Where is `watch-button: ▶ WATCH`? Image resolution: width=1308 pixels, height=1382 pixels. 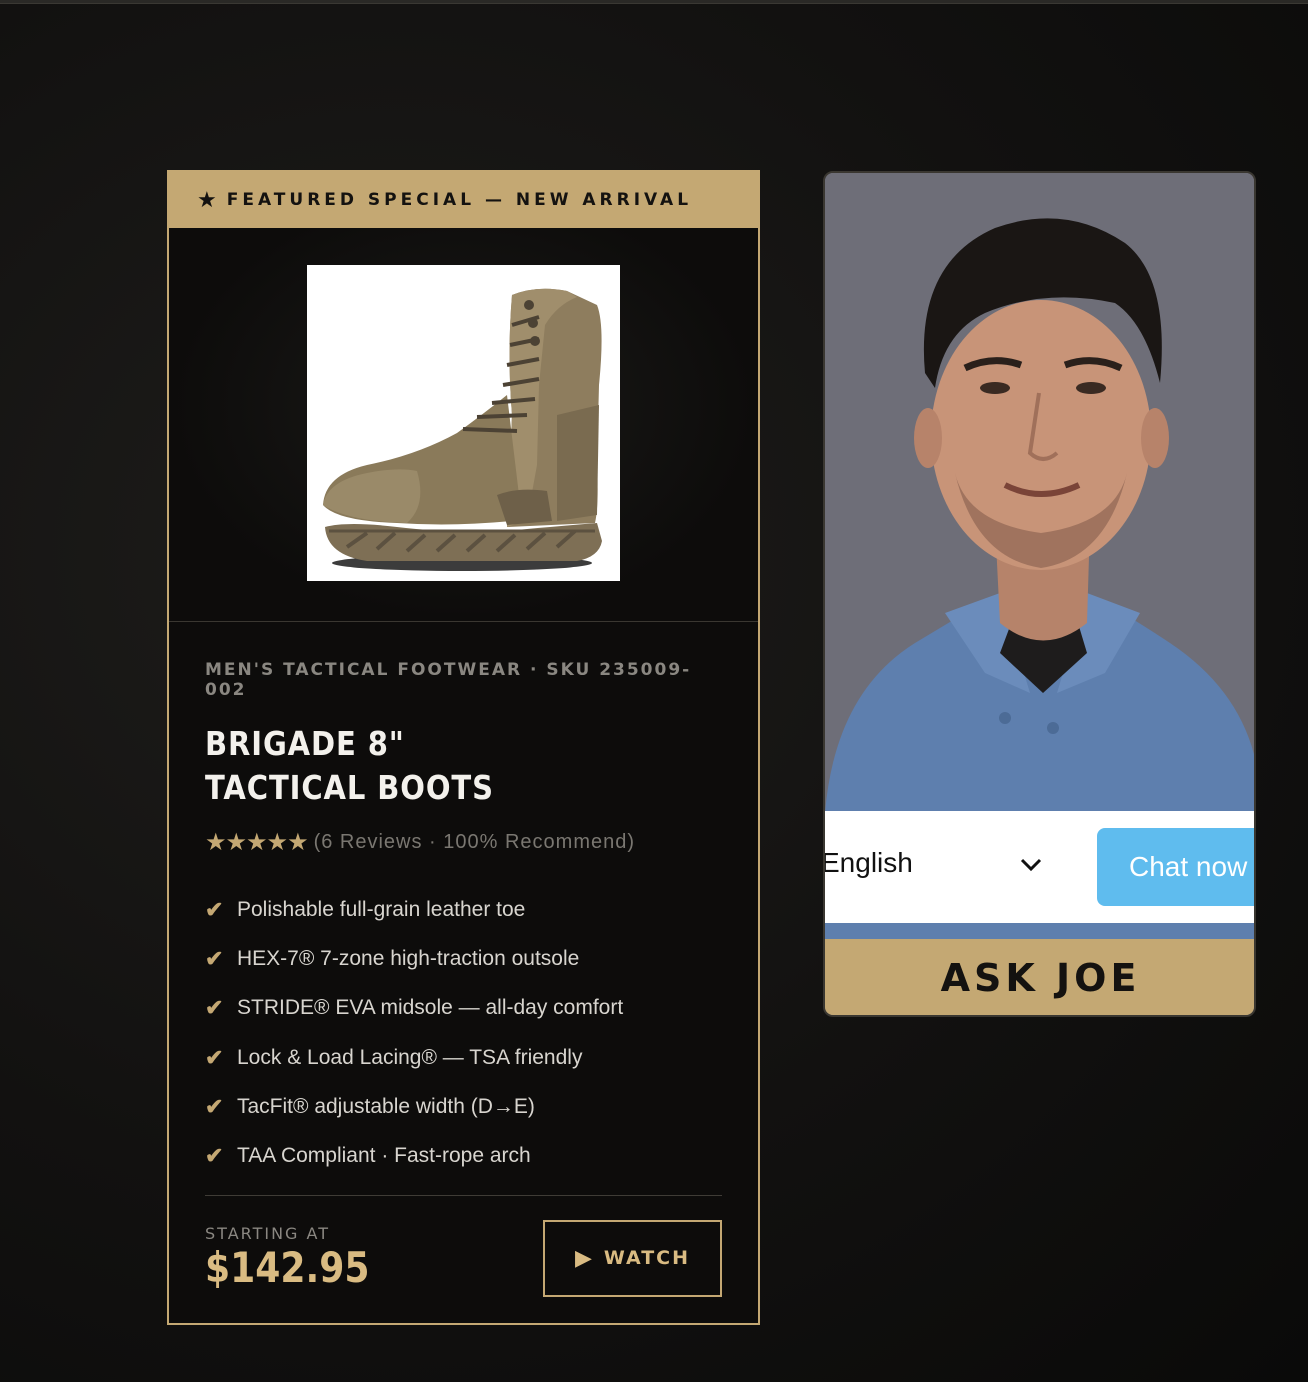 watch-button: ▶ WATCH is located at coordinates (632, 1258).